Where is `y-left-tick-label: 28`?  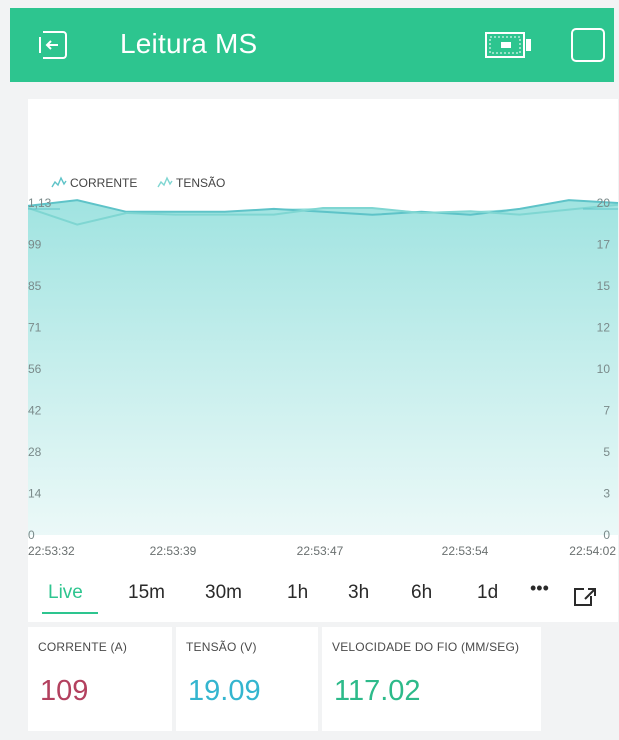
y-left-tick-label: 28 is located at coordinates (35, 452).